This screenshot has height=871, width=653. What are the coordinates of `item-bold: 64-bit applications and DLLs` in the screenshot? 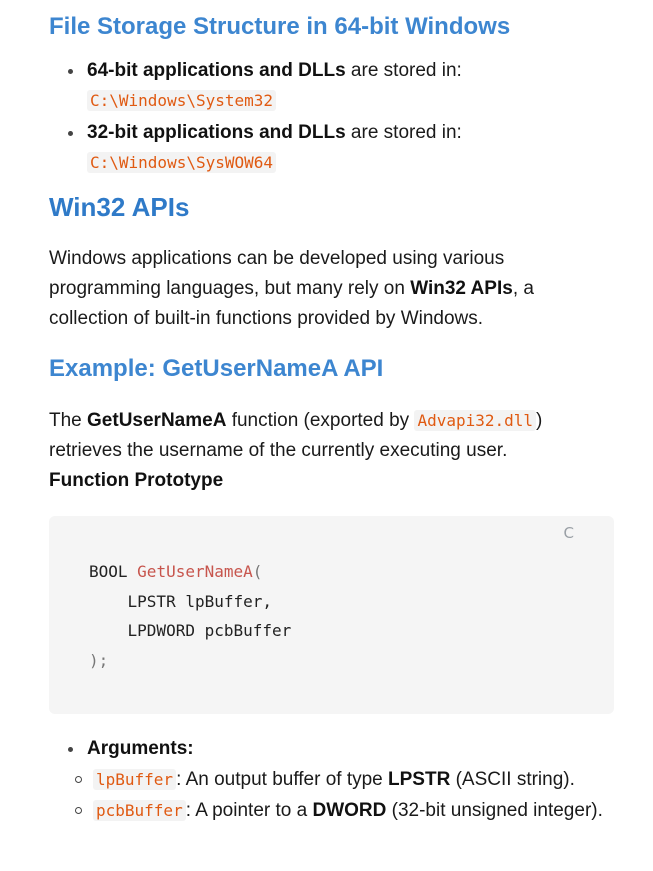 It's located at (216, 70).